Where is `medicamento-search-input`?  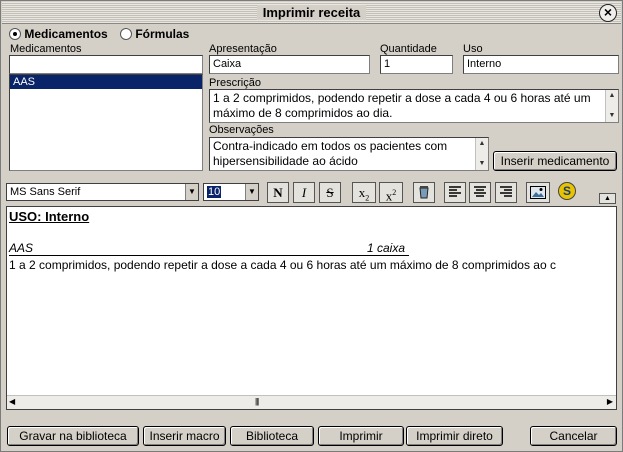
medicamento-search-input is located at coordinates (106, 64).